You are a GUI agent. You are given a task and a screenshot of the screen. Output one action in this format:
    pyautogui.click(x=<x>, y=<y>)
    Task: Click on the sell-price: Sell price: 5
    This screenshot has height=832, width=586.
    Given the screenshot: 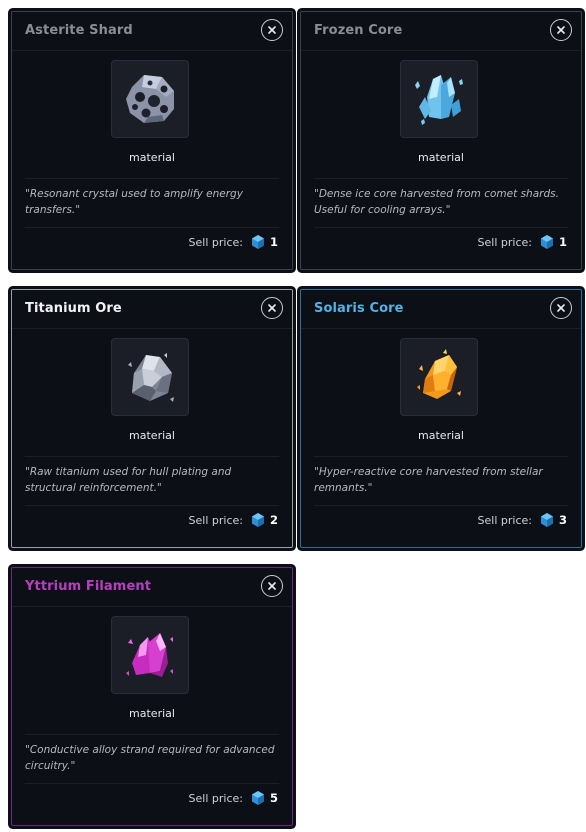 What is the action you would take?
    pyautogui.click(x=233, y=798)
    